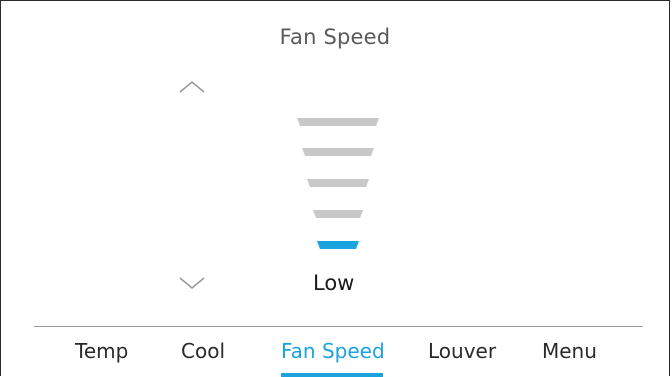 The width and height of the screenshot is (672, 377). I want to click on fan-speed-level-indicator, so click(338, 183).